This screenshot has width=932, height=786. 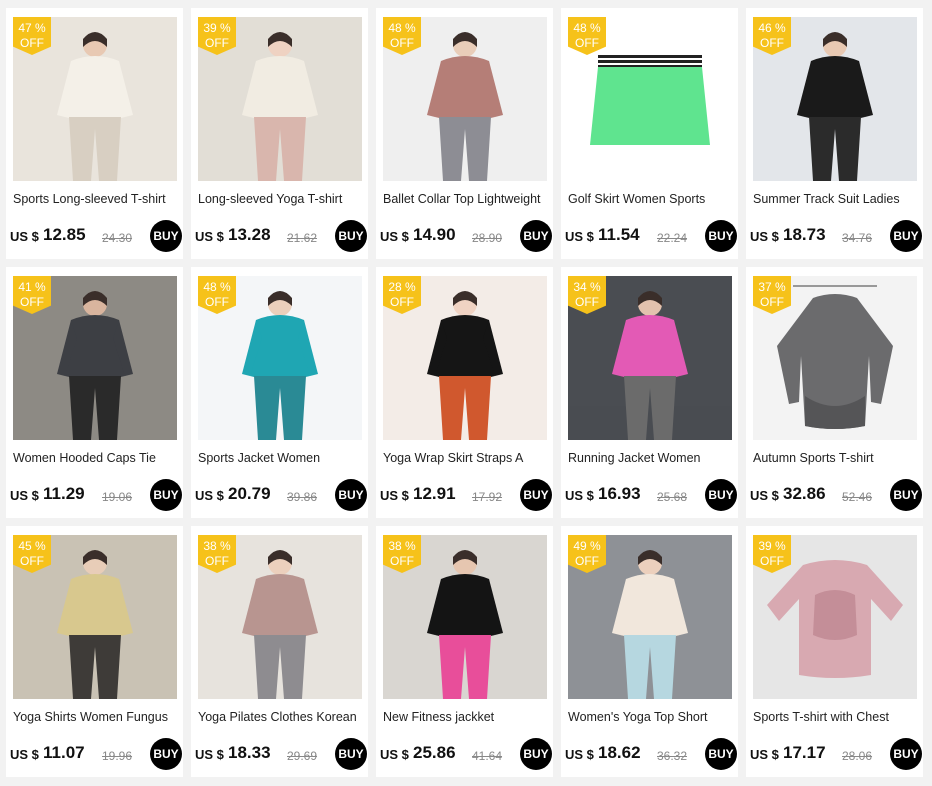 What do you see at coordinates (672, 497) in the screenshot?
I see `original-price: 25.68` at bounding box center [672, 497].